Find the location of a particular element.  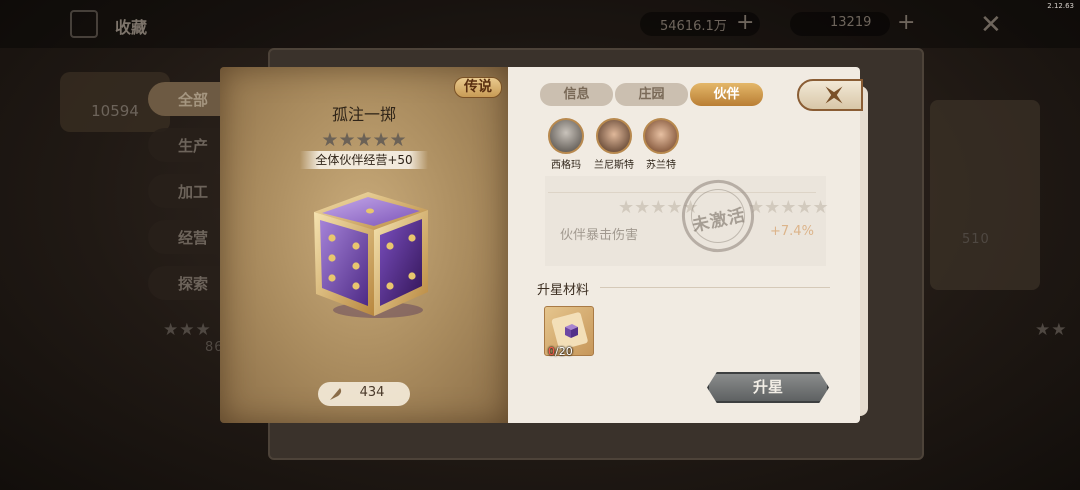

partner-name: 苏兰特 is located at coordinates (661, 165).